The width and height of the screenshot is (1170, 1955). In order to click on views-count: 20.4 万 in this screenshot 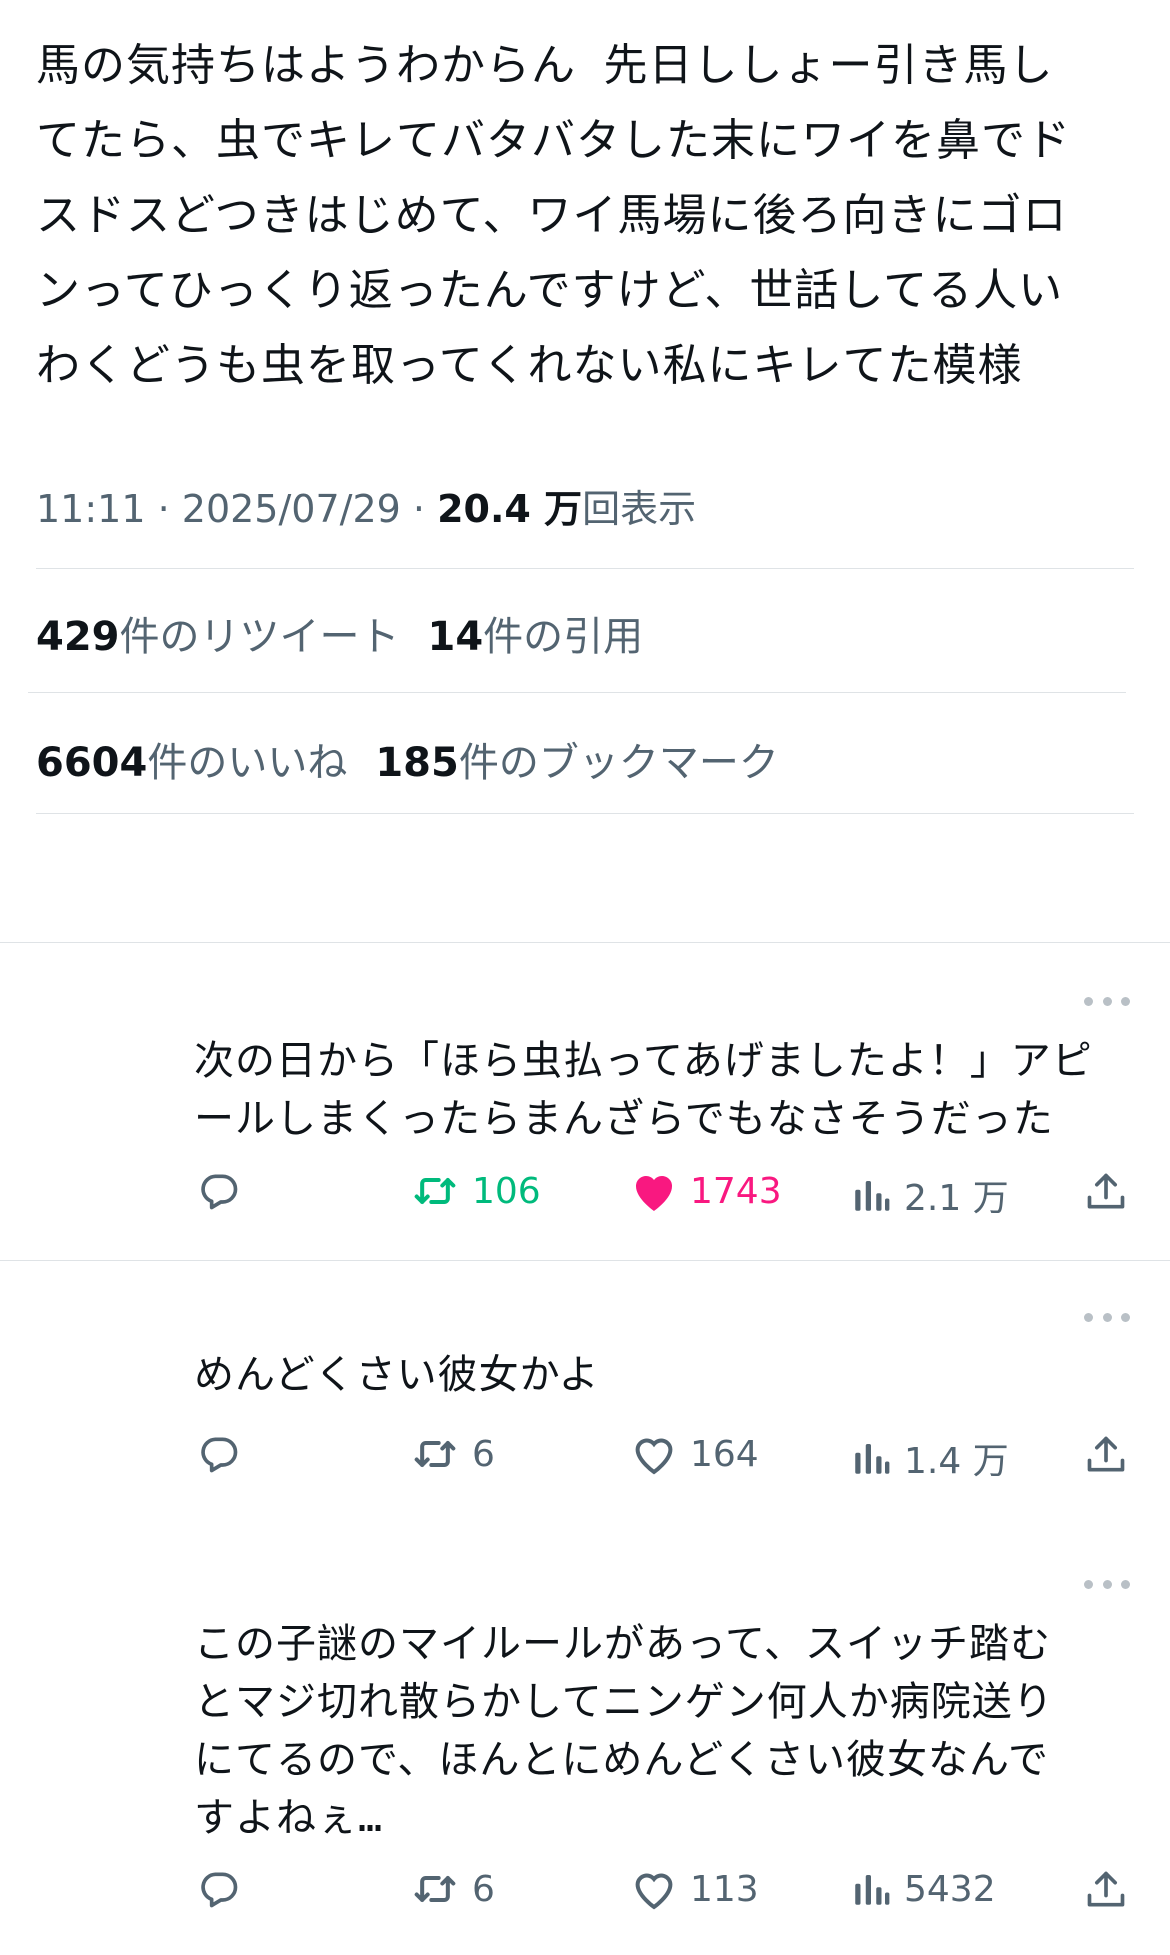, I will do `click(510, 509)`.